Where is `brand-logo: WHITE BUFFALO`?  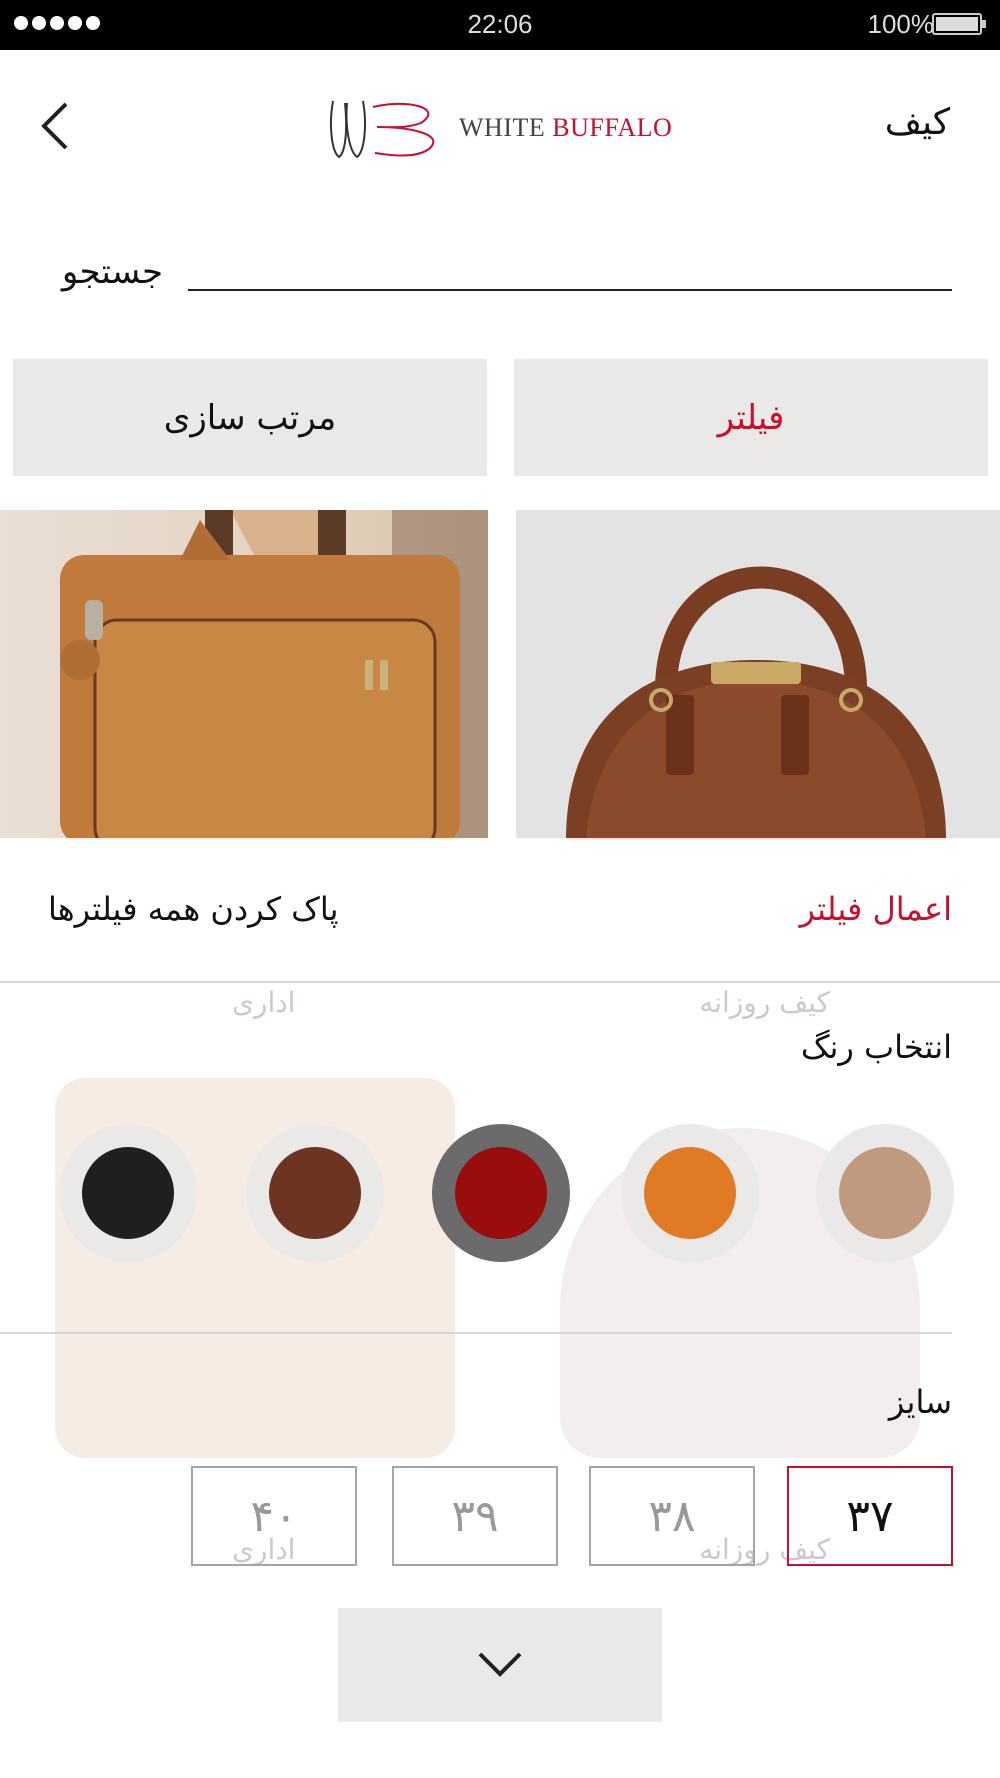
brand-logo: WHITE BUFFALO is located at coordinates (505, 128).